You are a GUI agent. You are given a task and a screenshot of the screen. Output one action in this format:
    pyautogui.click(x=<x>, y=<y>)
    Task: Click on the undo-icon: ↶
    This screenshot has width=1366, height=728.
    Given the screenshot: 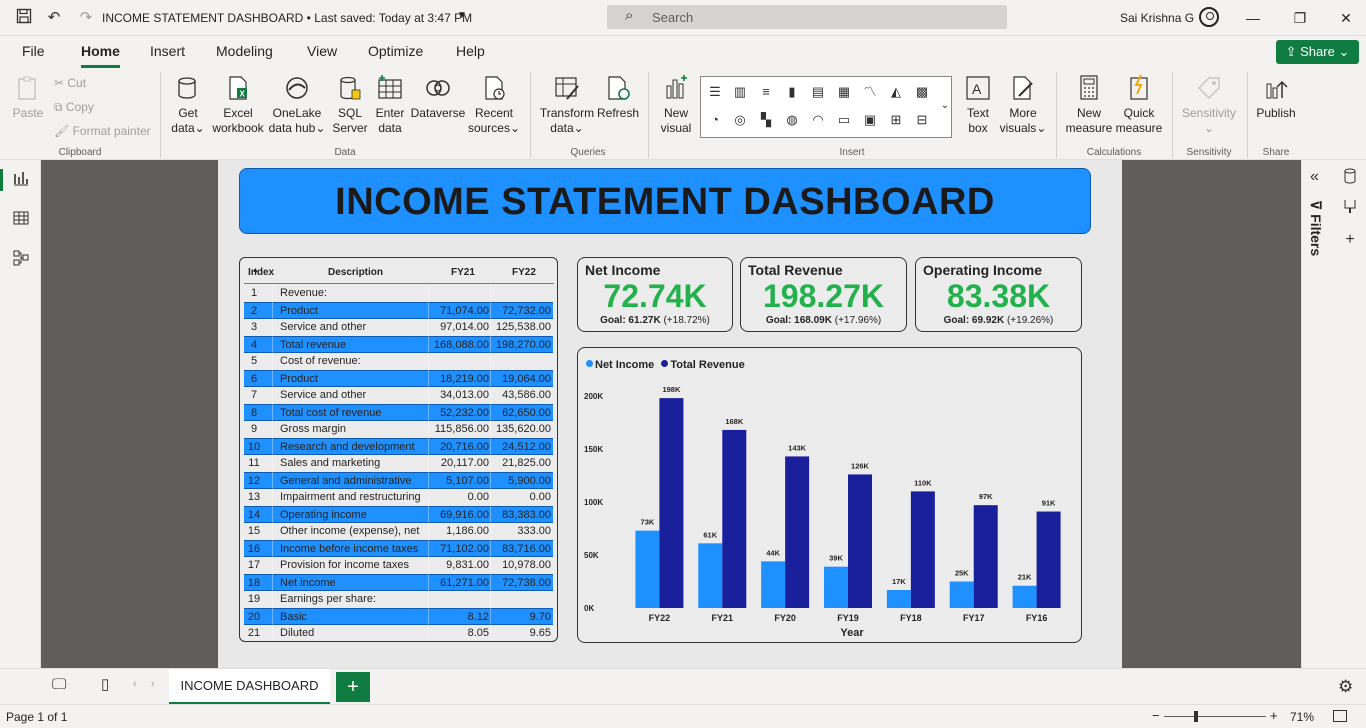 What is the action you would take?
    pyautogui.click(x=54, y=18)
    